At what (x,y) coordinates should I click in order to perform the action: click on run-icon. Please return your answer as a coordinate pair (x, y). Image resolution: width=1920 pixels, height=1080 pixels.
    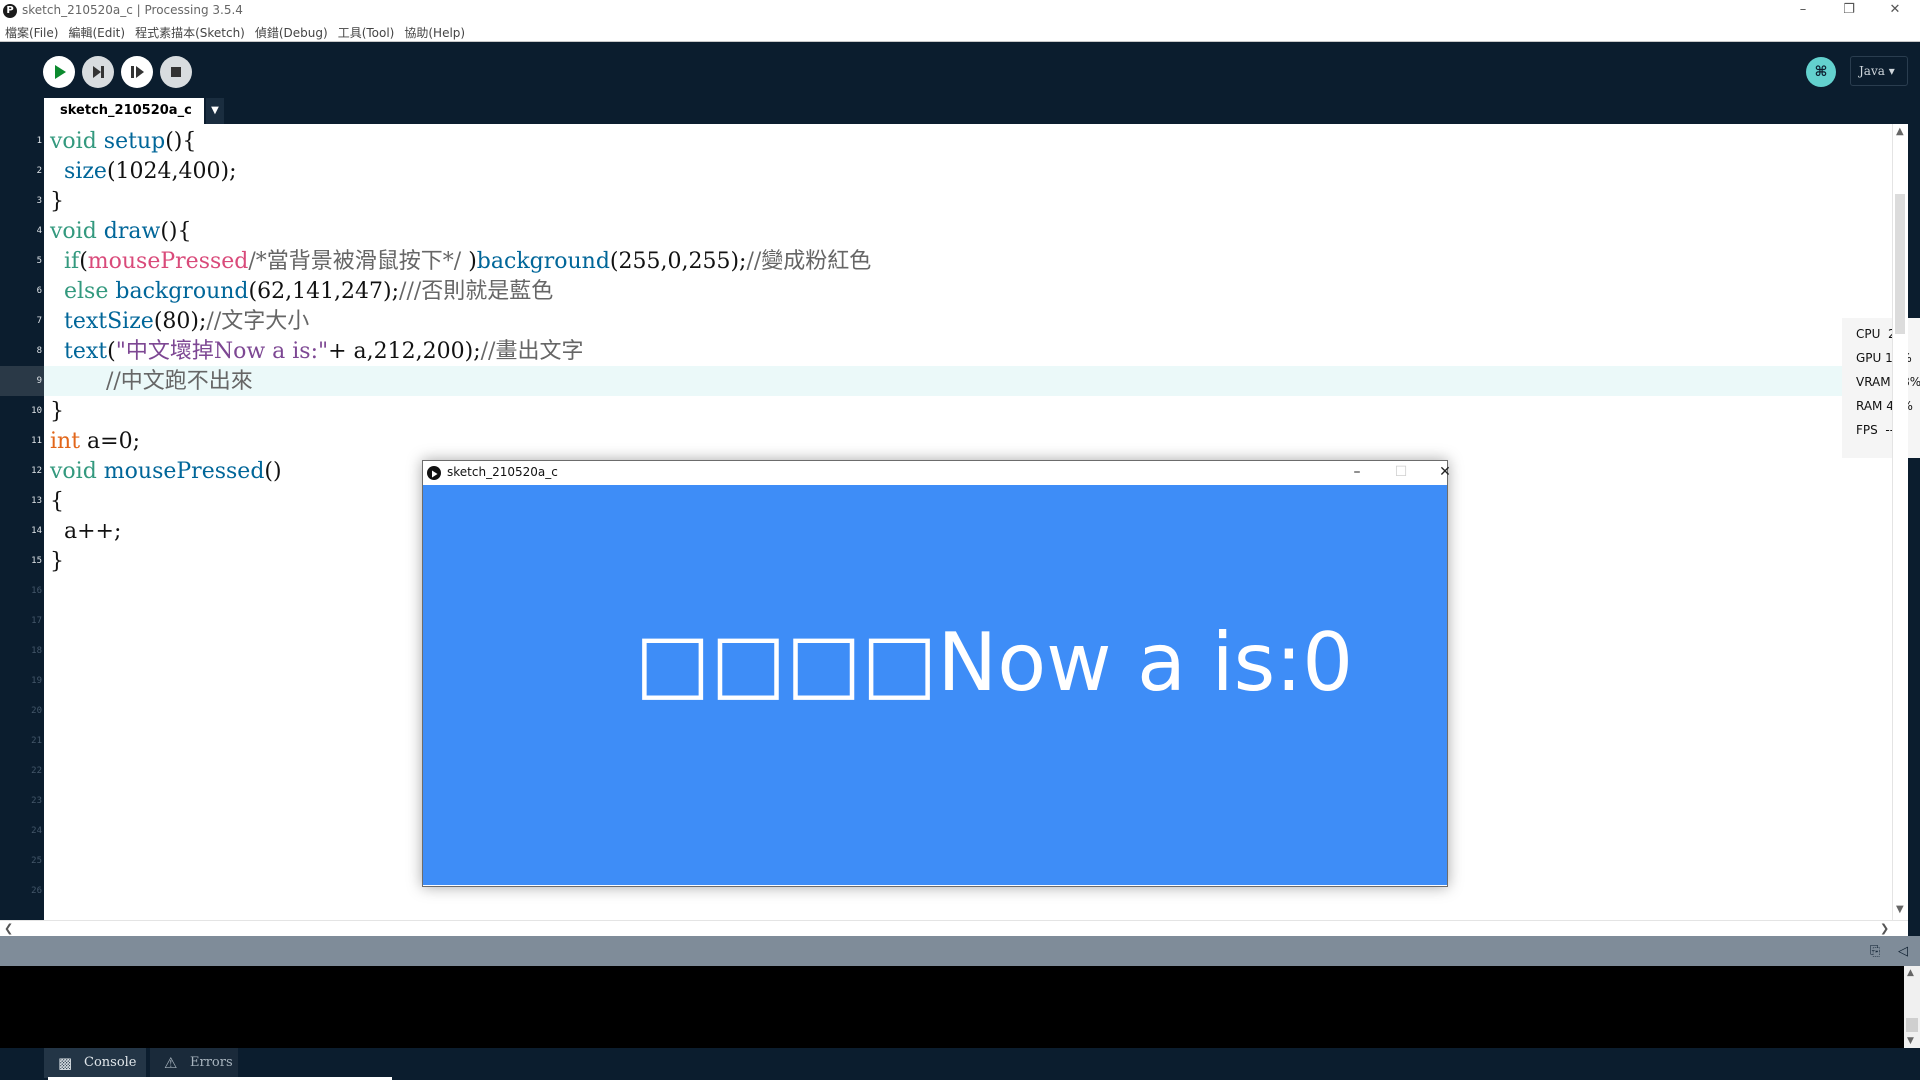
    Looking at the image, I should click on (60, 72).